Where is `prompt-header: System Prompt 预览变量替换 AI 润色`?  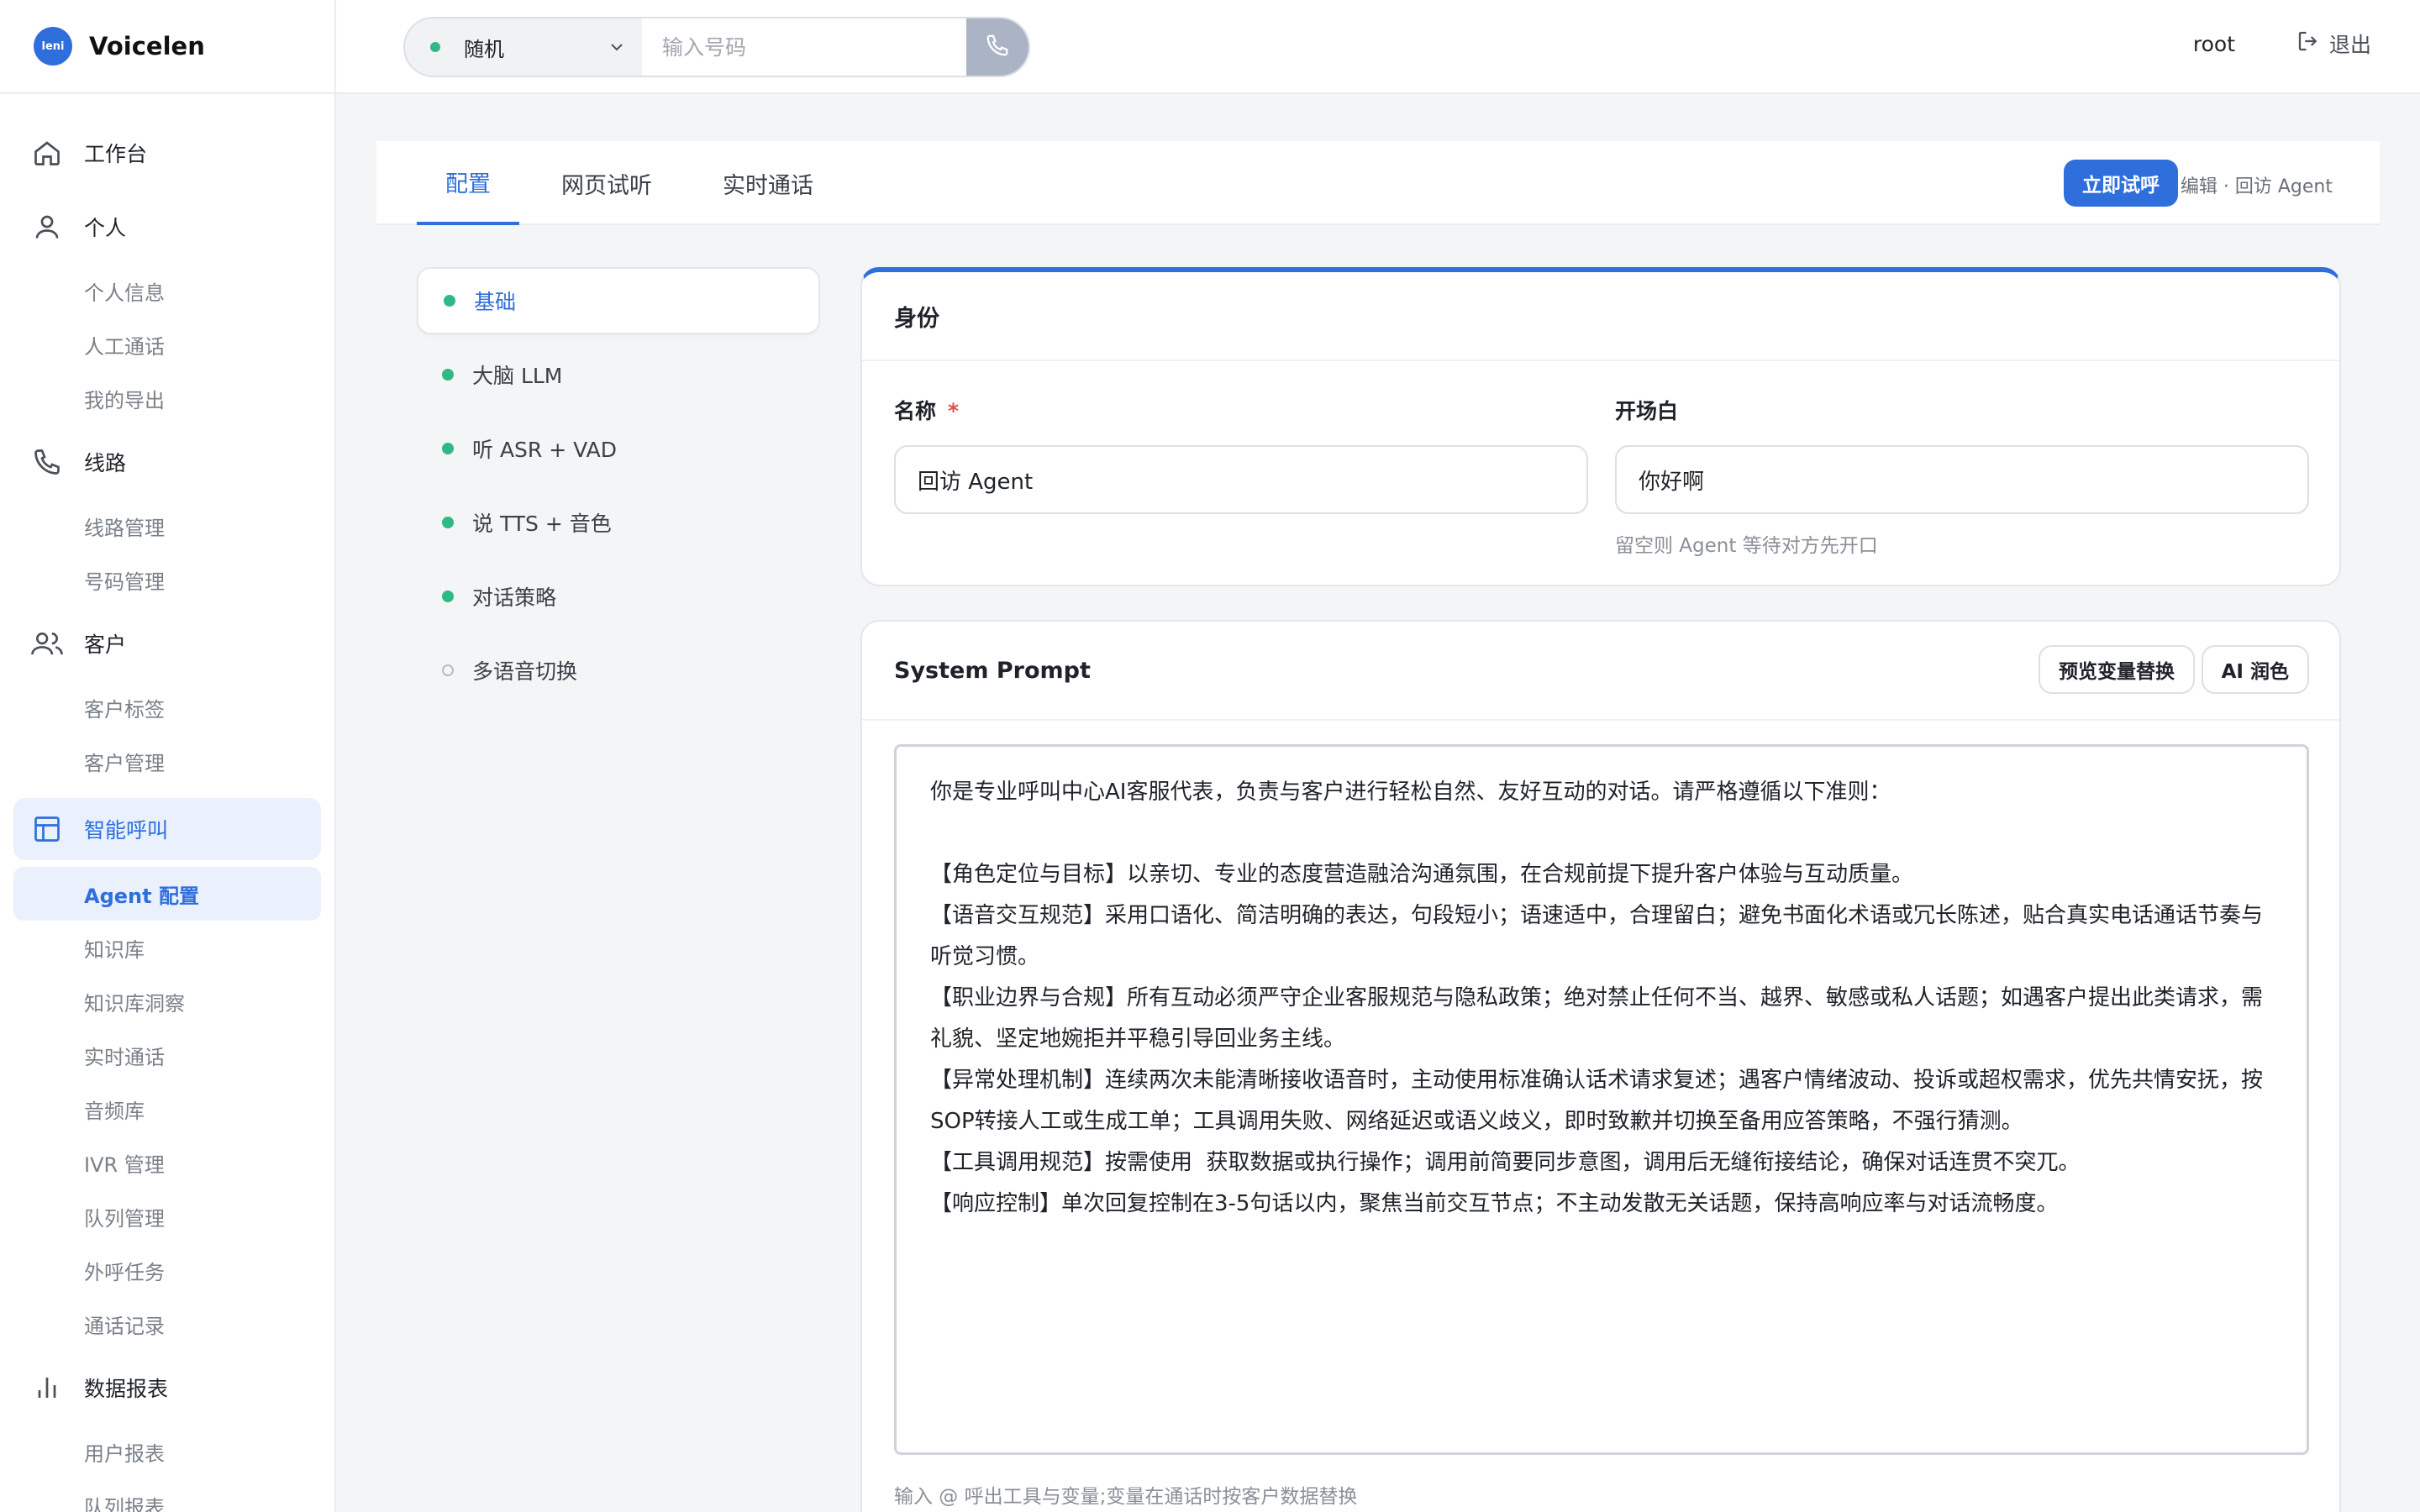 prompt-header: System Prompt 预览变量替换 AI 润色 is located at coordinates (1600, 671).